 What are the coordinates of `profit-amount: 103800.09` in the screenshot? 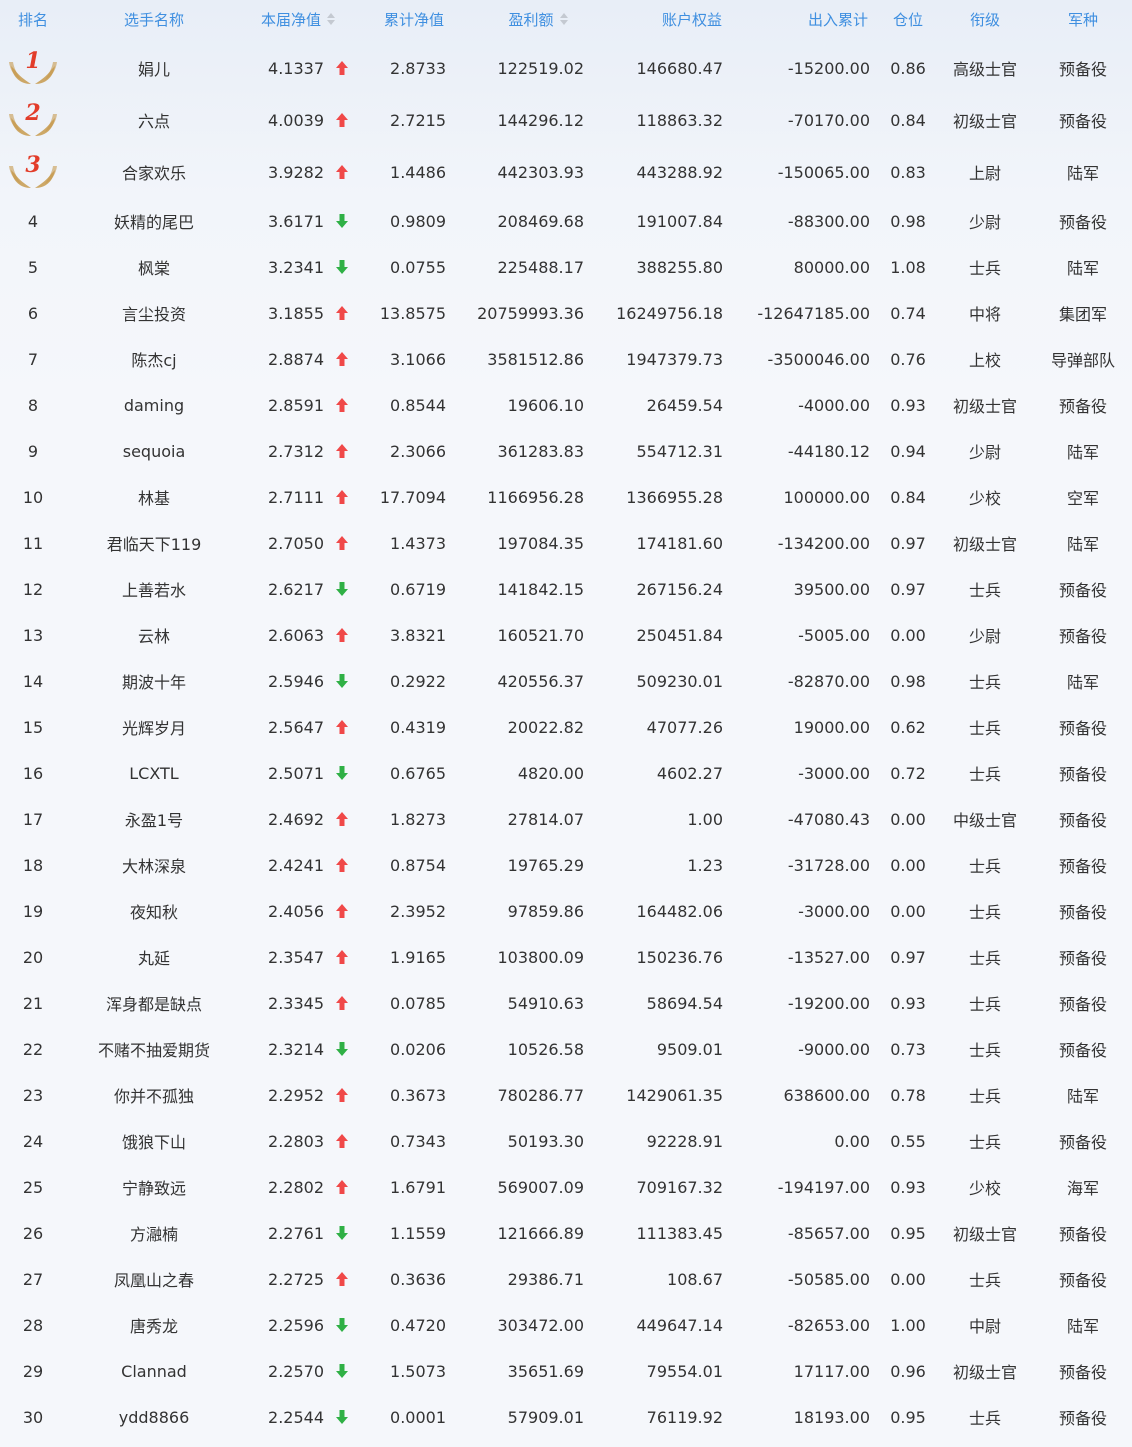 It's located at (540, 957).